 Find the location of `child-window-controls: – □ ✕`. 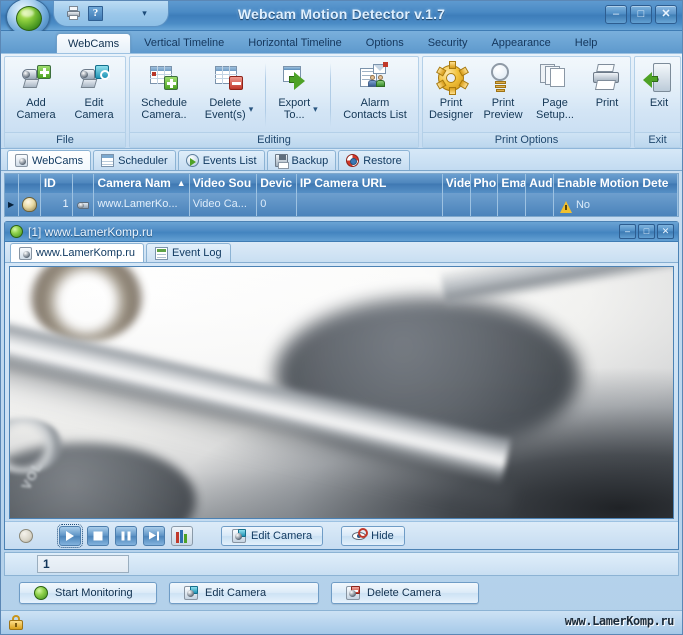

child-window-controls: – □ ✕ is located at coordinates (646, 231).